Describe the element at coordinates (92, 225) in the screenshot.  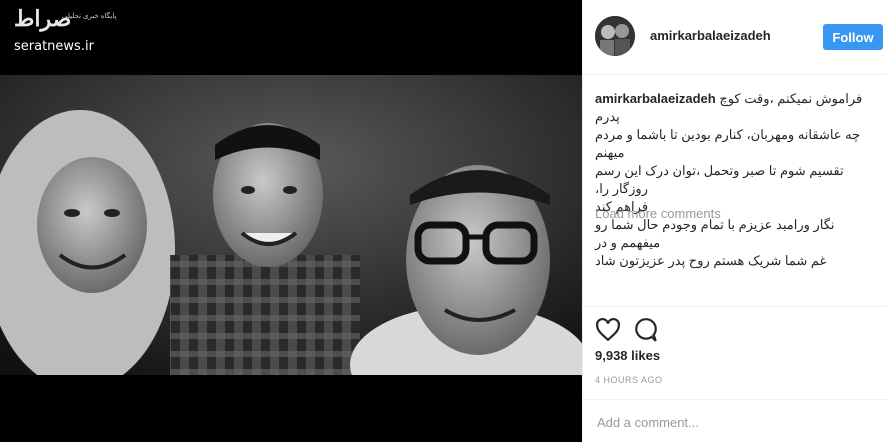
I see `person-left-face` at that location.